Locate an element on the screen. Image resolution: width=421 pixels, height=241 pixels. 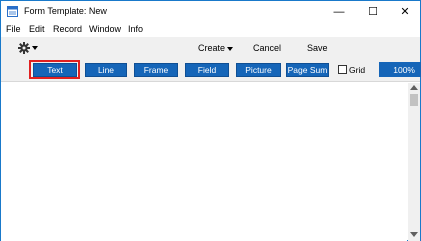
menu-file: File is located at coordinates (13, 29).